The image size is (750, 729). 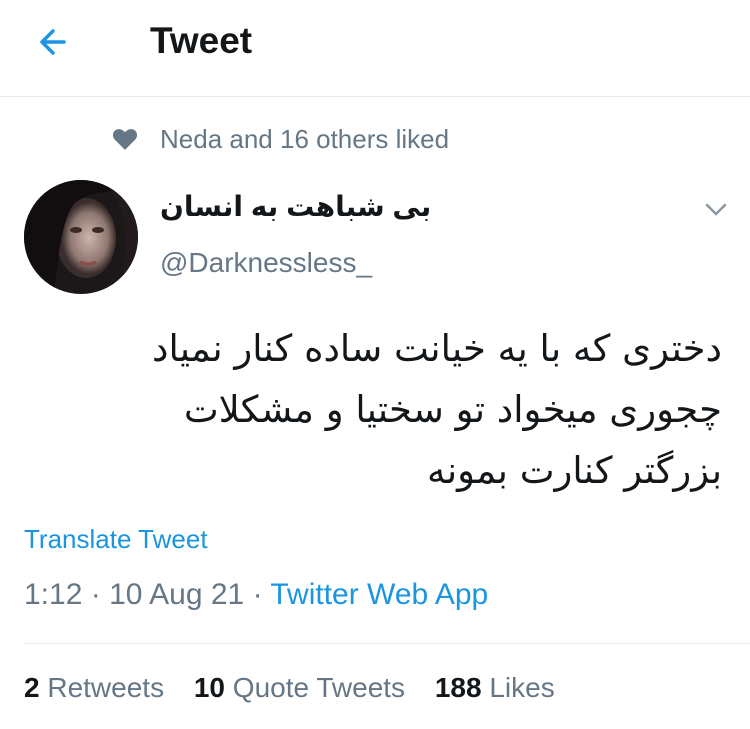 I want to click on top-bar: Tweet, so click(x=375, y=48).